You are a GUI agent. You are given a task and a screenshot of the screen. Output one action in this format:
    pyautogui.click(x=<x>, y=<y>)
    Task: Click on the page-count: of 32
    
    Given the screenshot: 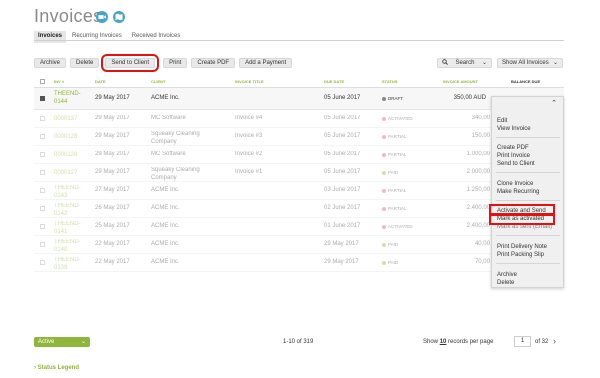 What is the action you would take?
    pyautogui.click(x=542, y=342)
    